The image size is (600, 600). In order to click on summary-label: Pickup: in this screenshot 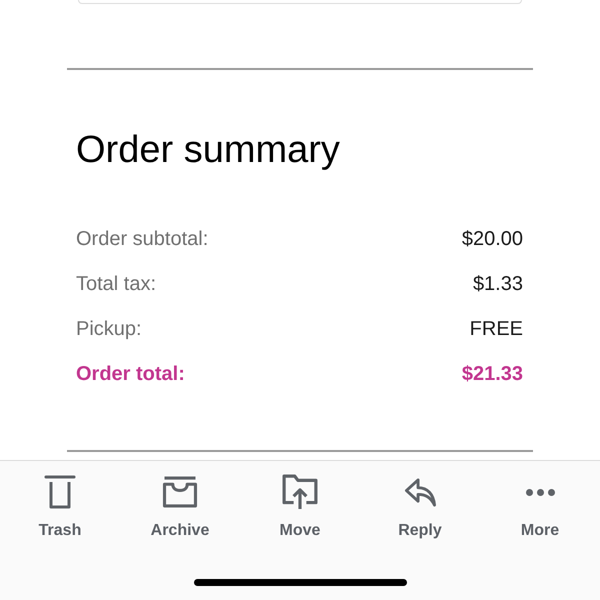, I will do `click(109, 329)`.